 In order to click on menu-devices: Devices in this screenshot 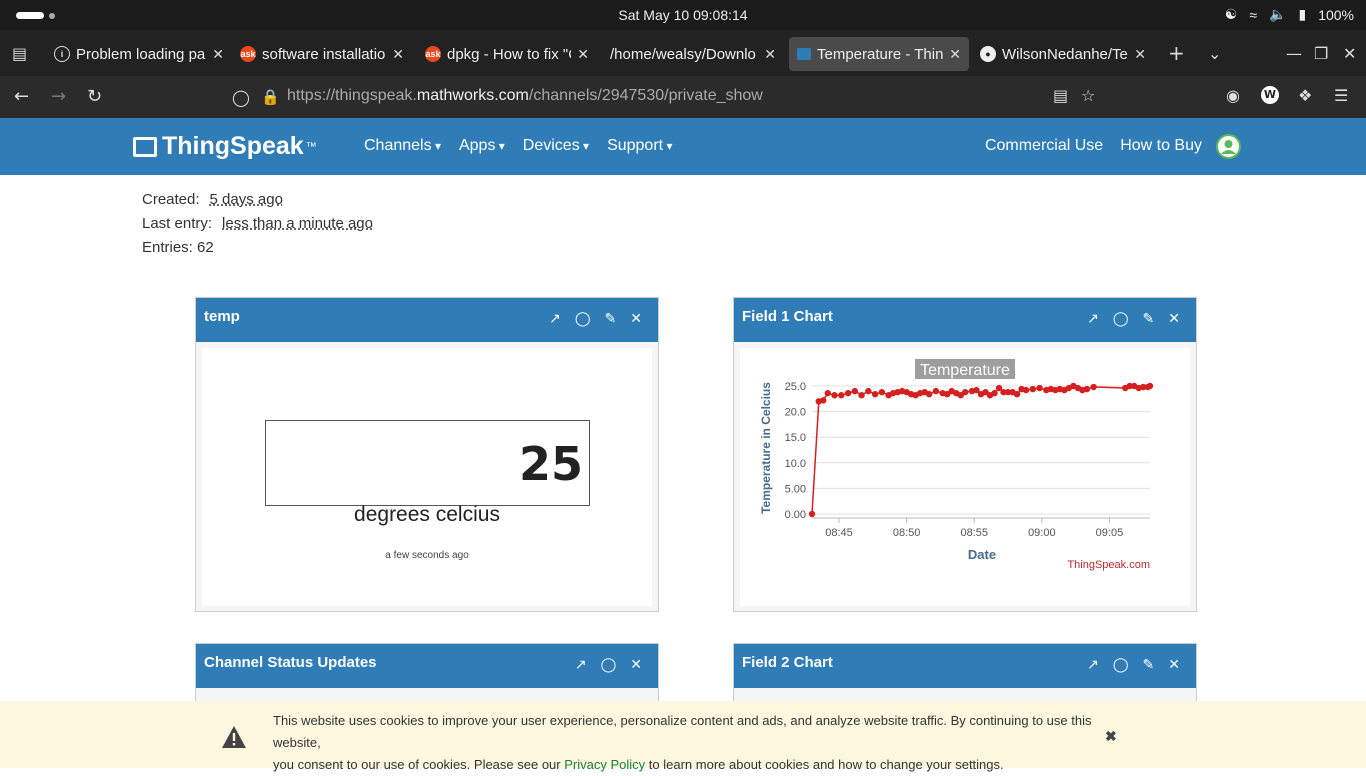, I will do `click(556, 146)`.